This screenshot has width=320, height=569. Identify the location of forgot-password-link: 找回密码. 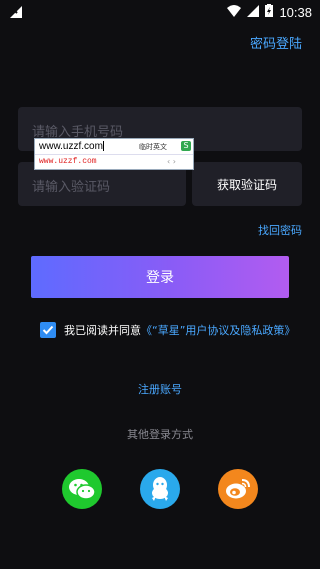
(280, 230).